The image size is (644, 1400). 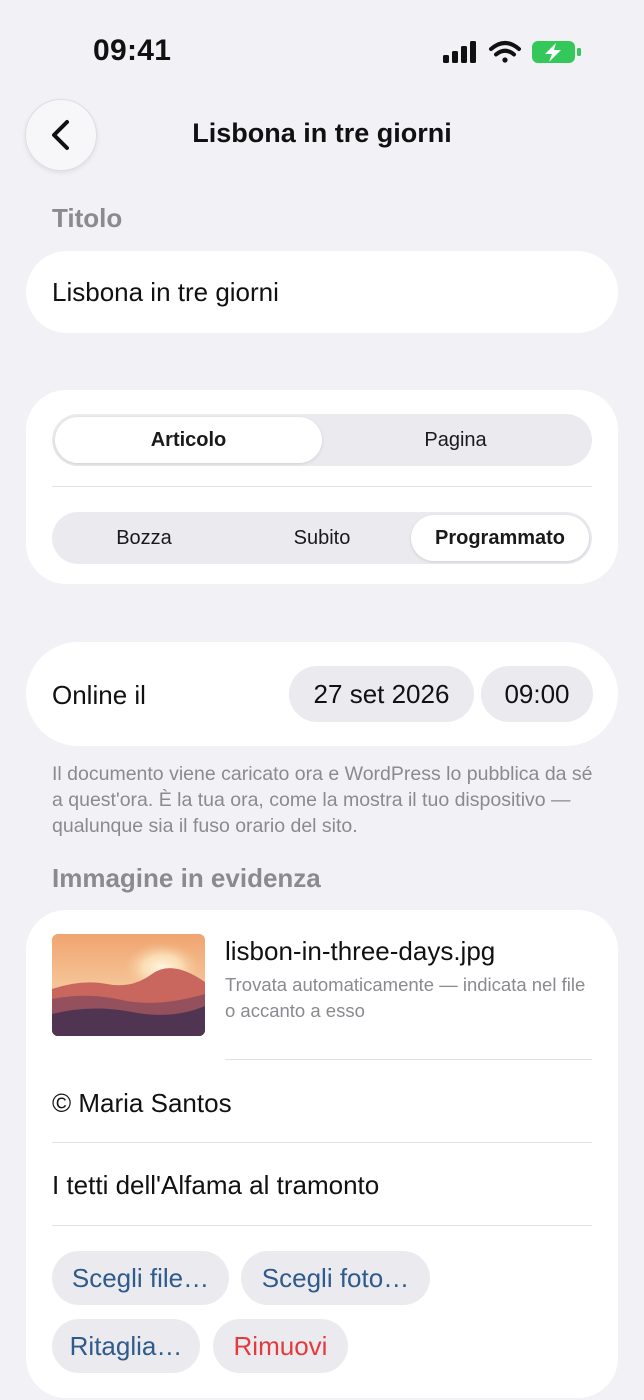 I want to click on segment-subito: Subito, so click(x=322, y=538).